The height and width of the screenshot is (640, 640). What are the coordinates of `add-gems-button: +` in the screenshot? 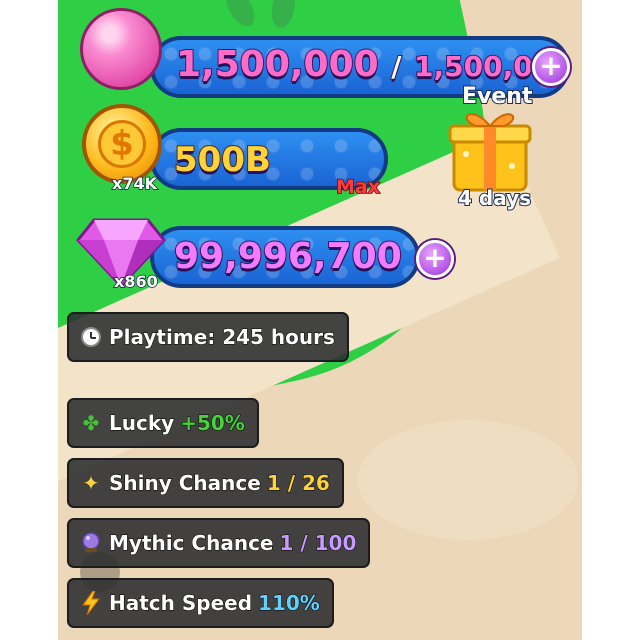 It's located at (435, 259).